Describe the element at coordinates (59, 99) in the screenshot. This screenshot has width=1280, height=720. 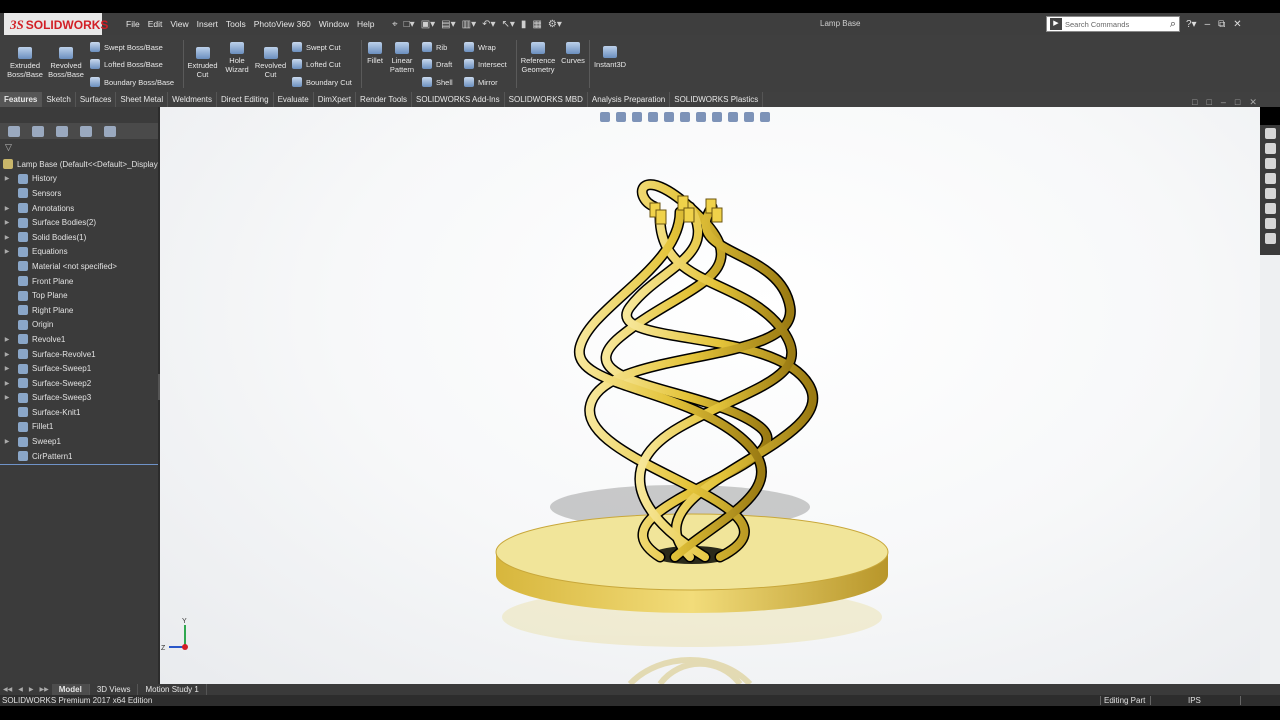
I see `tab-sketch: Sketch` at that location.